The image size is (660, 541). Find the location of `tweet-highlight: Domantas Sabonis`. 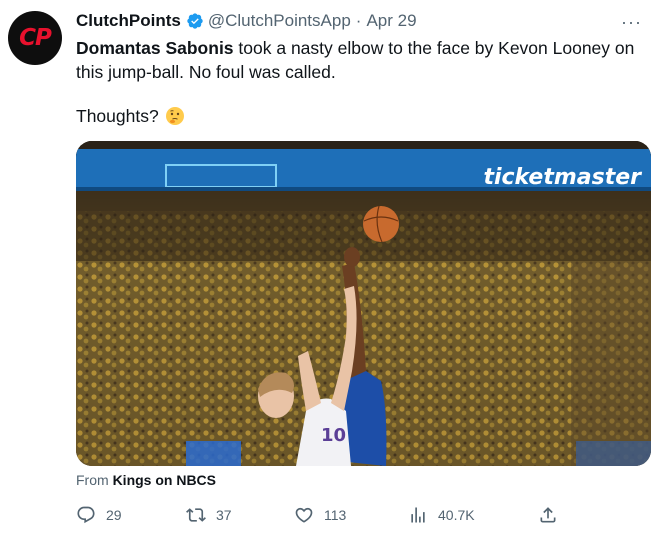

tweet-highlight: Domantas Sabonis is located at coordinates (155, 48).